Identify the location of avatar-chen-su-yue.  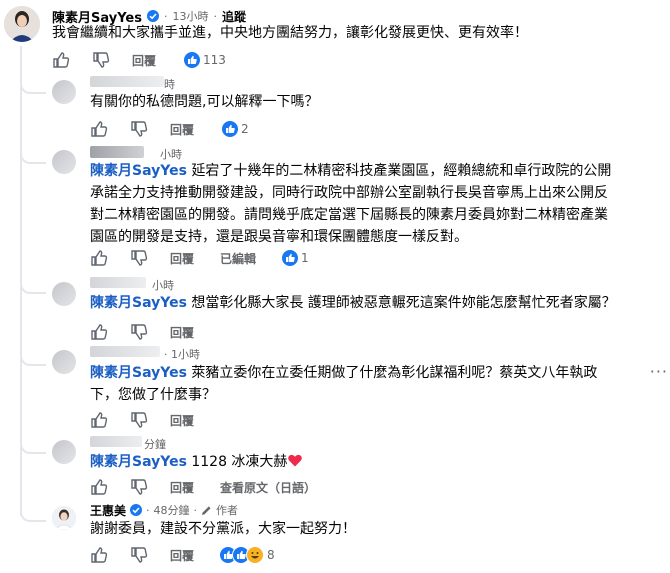
(22, 24).